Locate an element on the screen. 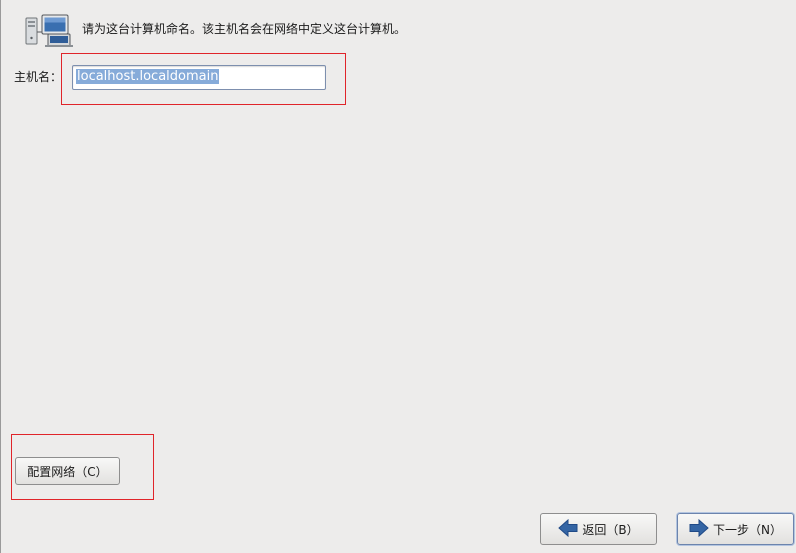  next-button: 下一步（N） is located at coordinates (735, 529).